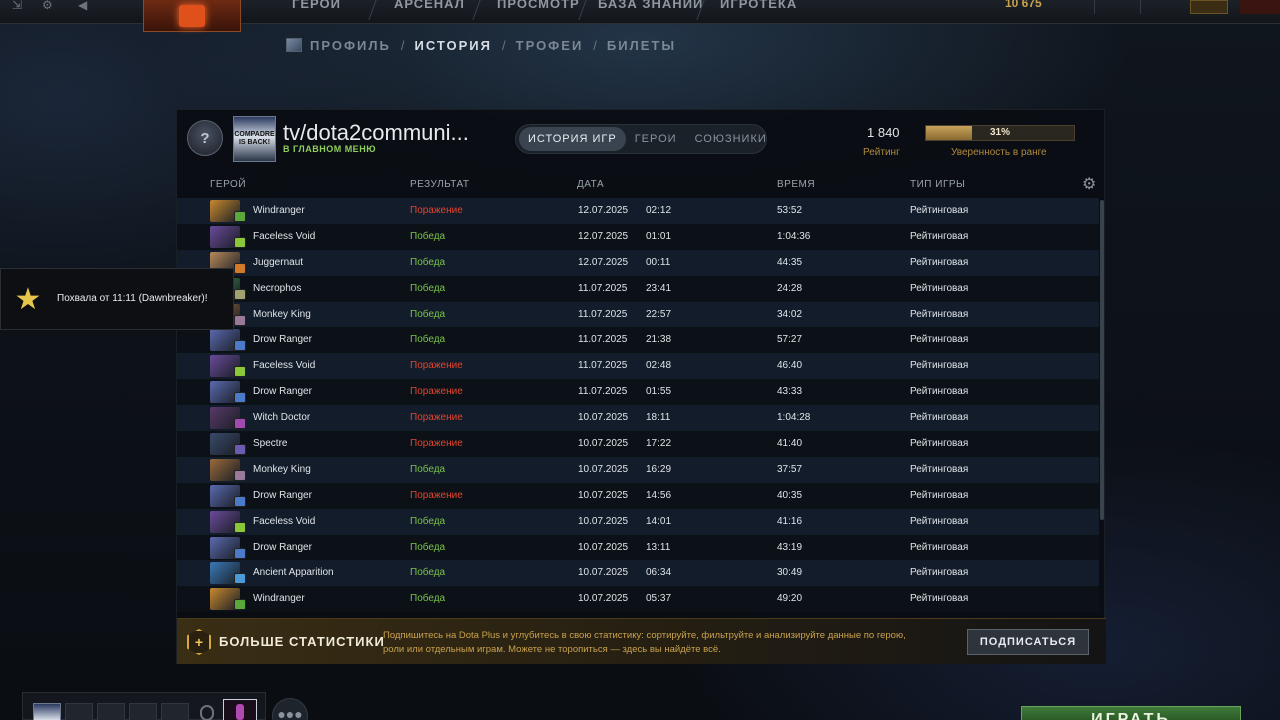 The image size is (1280, 720). I want to click on currency-counter: 10 675, so click(1023, 5).